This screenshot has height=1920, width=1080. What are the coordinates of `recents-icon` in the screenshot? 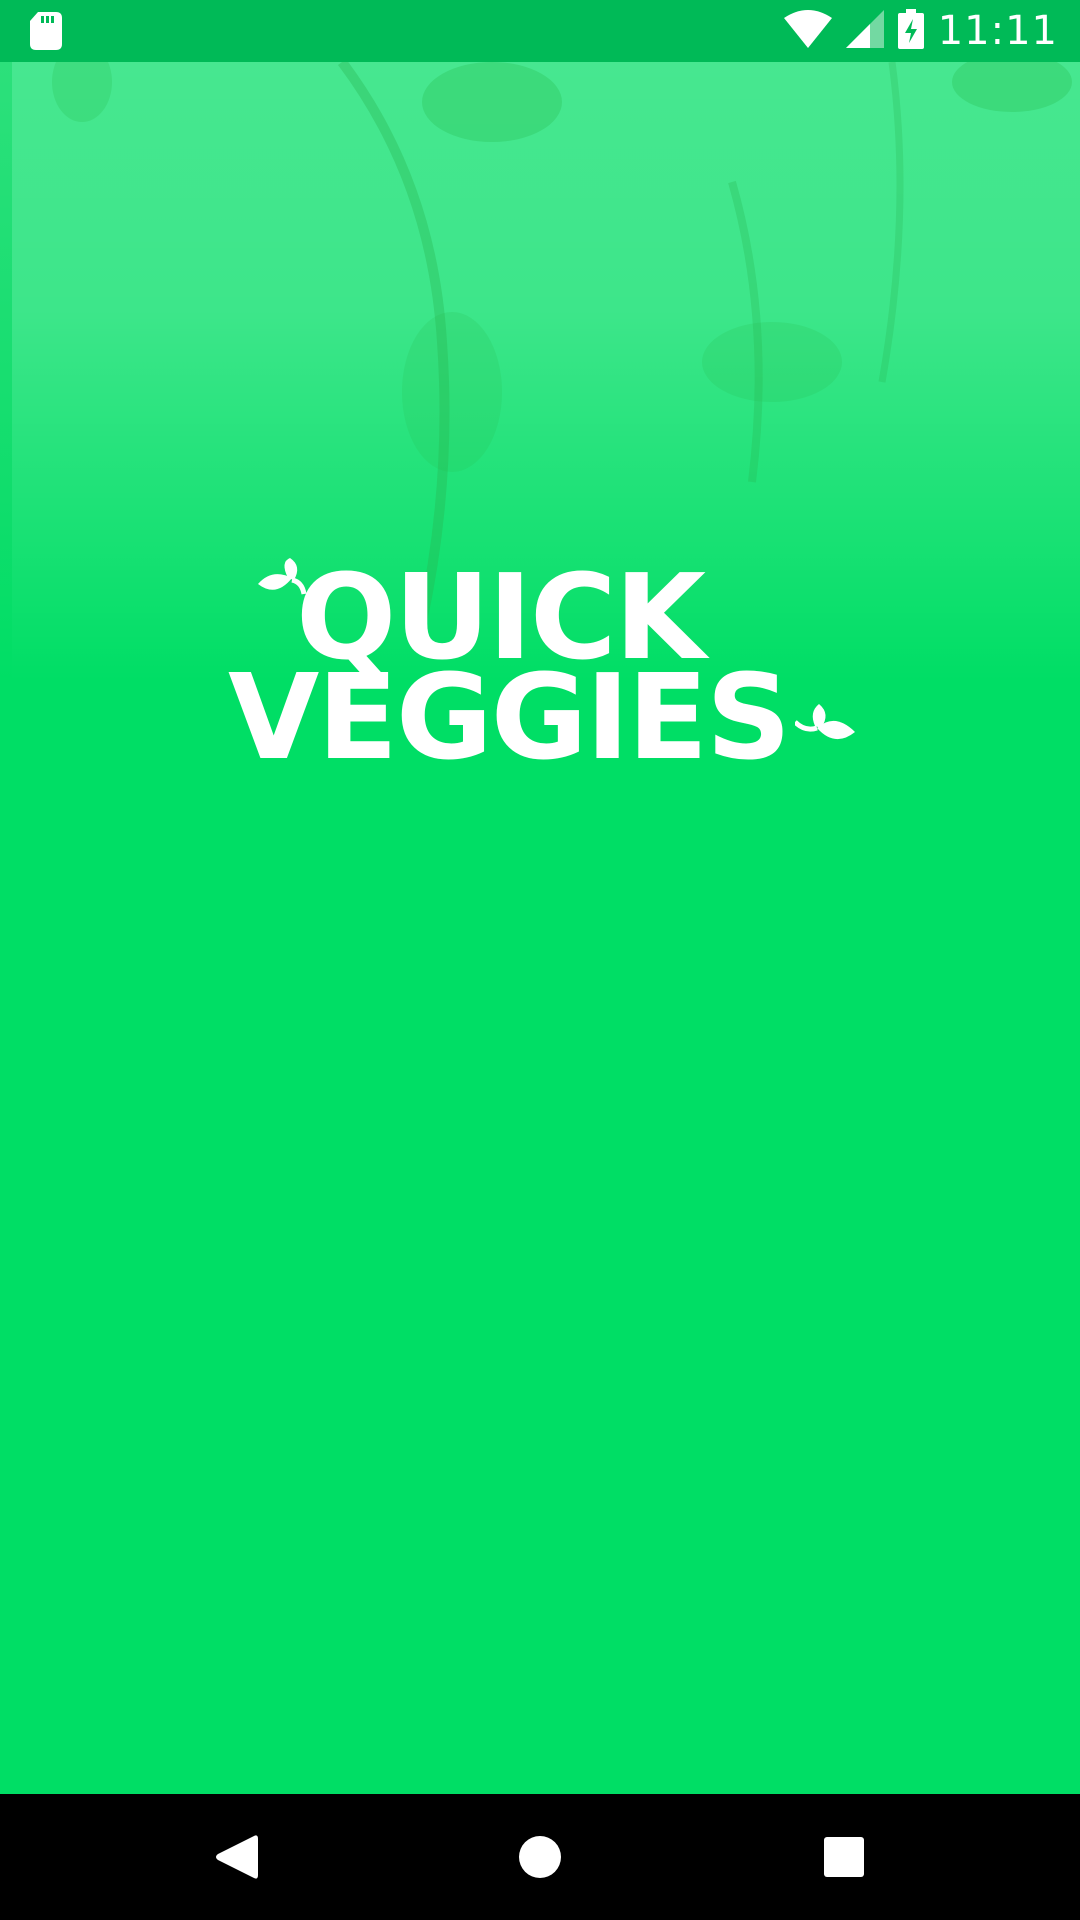 It's located at (844, 1857).